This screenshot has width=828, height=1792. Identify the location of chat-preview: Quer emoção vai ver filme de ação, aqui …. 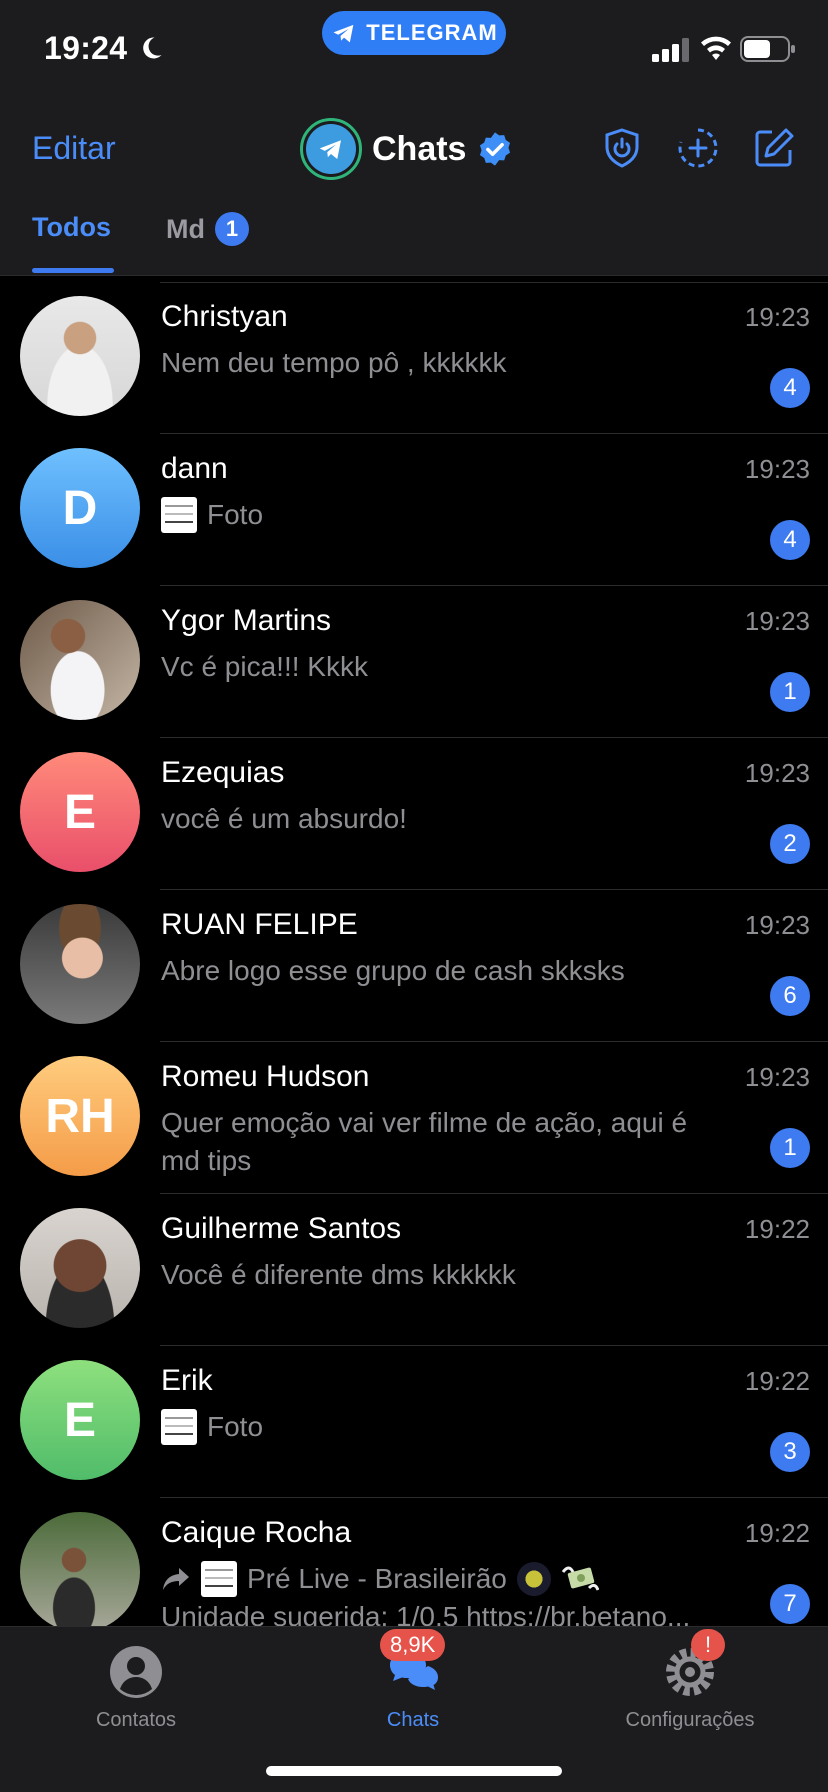
(451, 1142).